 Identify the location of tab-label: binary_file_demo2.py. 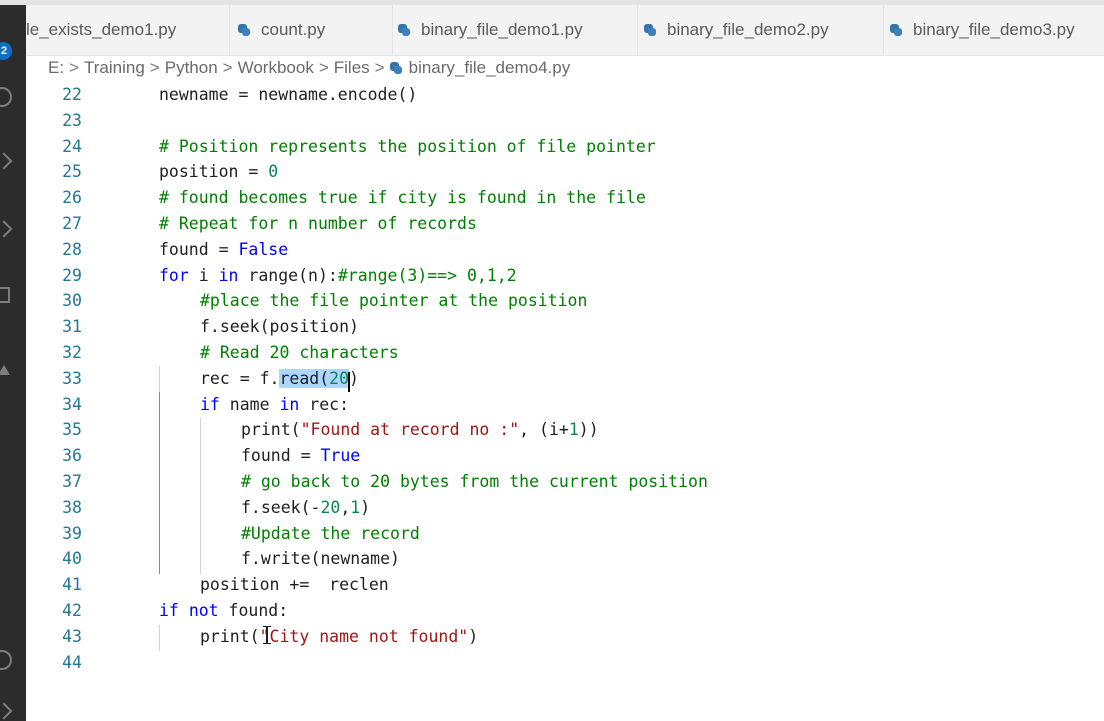
(748, 29).